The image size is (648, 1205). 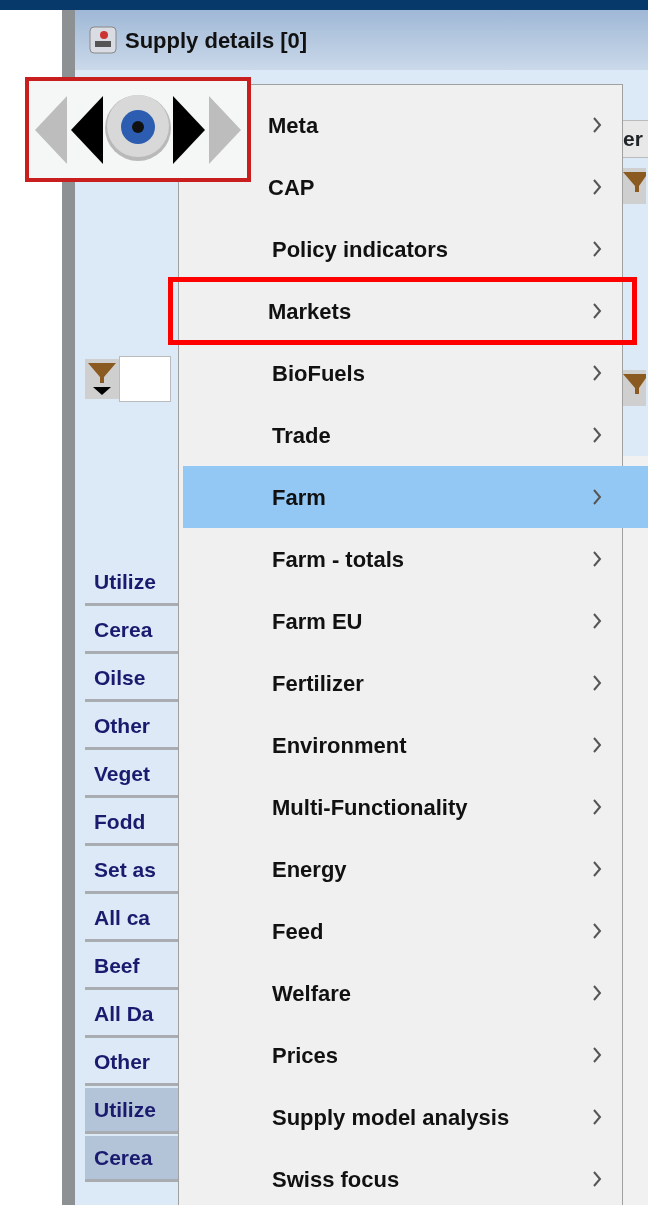 What do you see at coordinates (402, 249) in the screenshot?
I see `menu-item: Policy indicators` at bounding box center [402, 249].